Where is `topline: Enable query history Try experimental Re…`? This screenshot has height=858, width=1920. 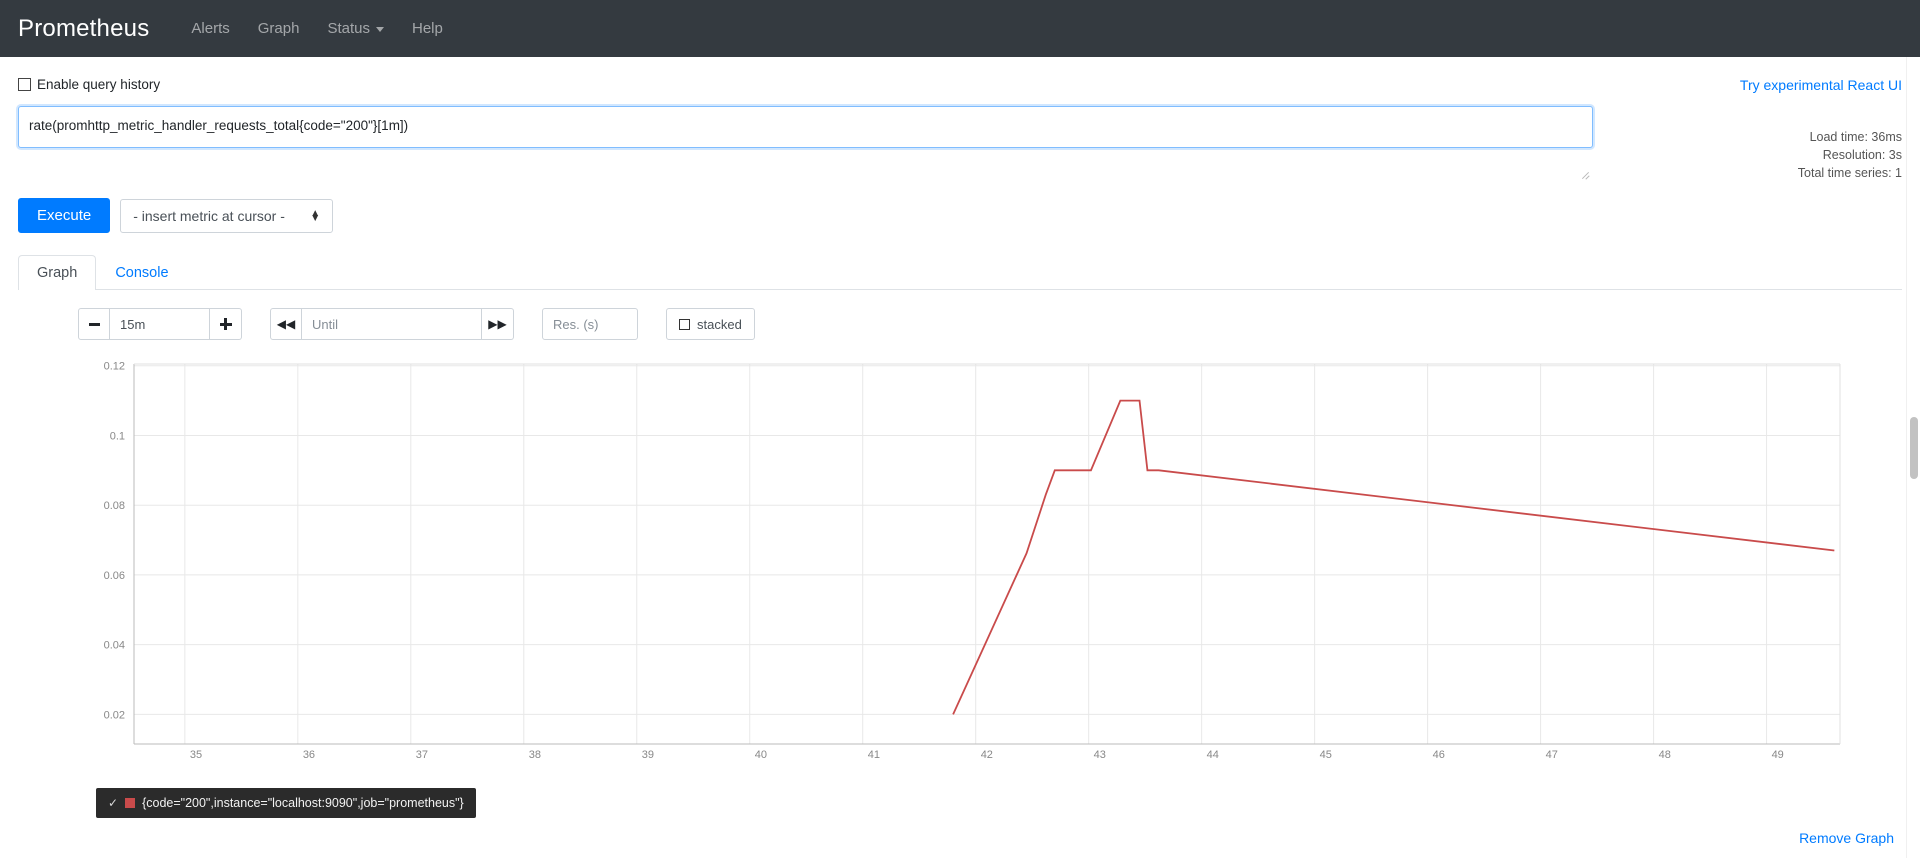 topline: Enable query history Try experimental Re… is located at coordinates (960, 75).